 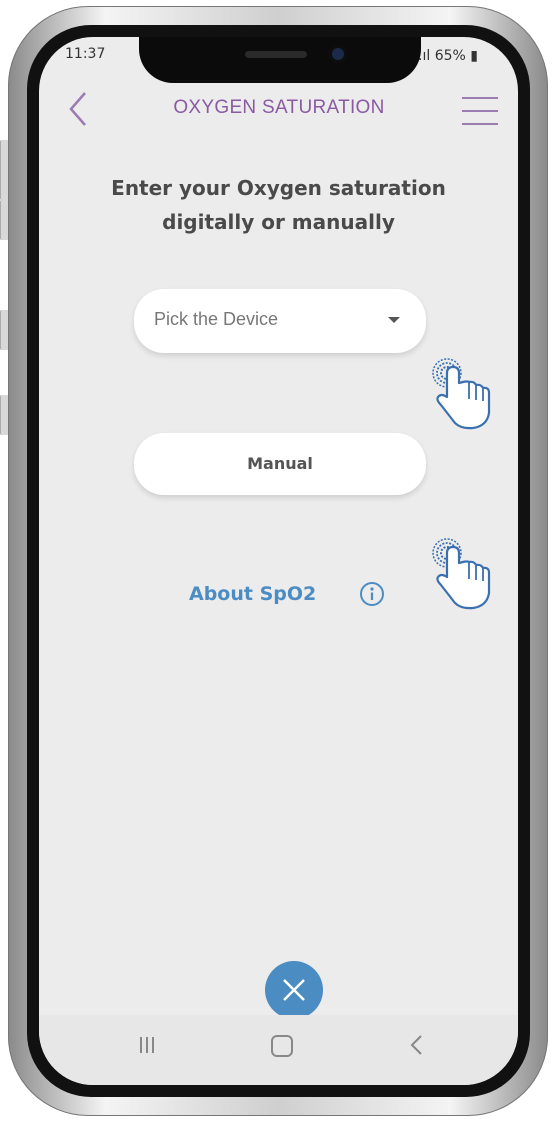 What do you see at coordinates (372, 594) in the screenshot?
I see `info-icon` at bounding box center [372, 594].